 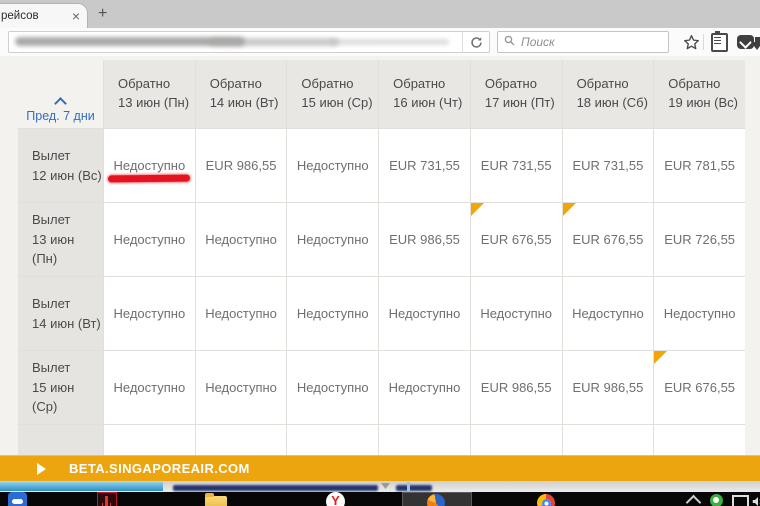 I want to click on tray-status-icon, so click(x=716, y=500).